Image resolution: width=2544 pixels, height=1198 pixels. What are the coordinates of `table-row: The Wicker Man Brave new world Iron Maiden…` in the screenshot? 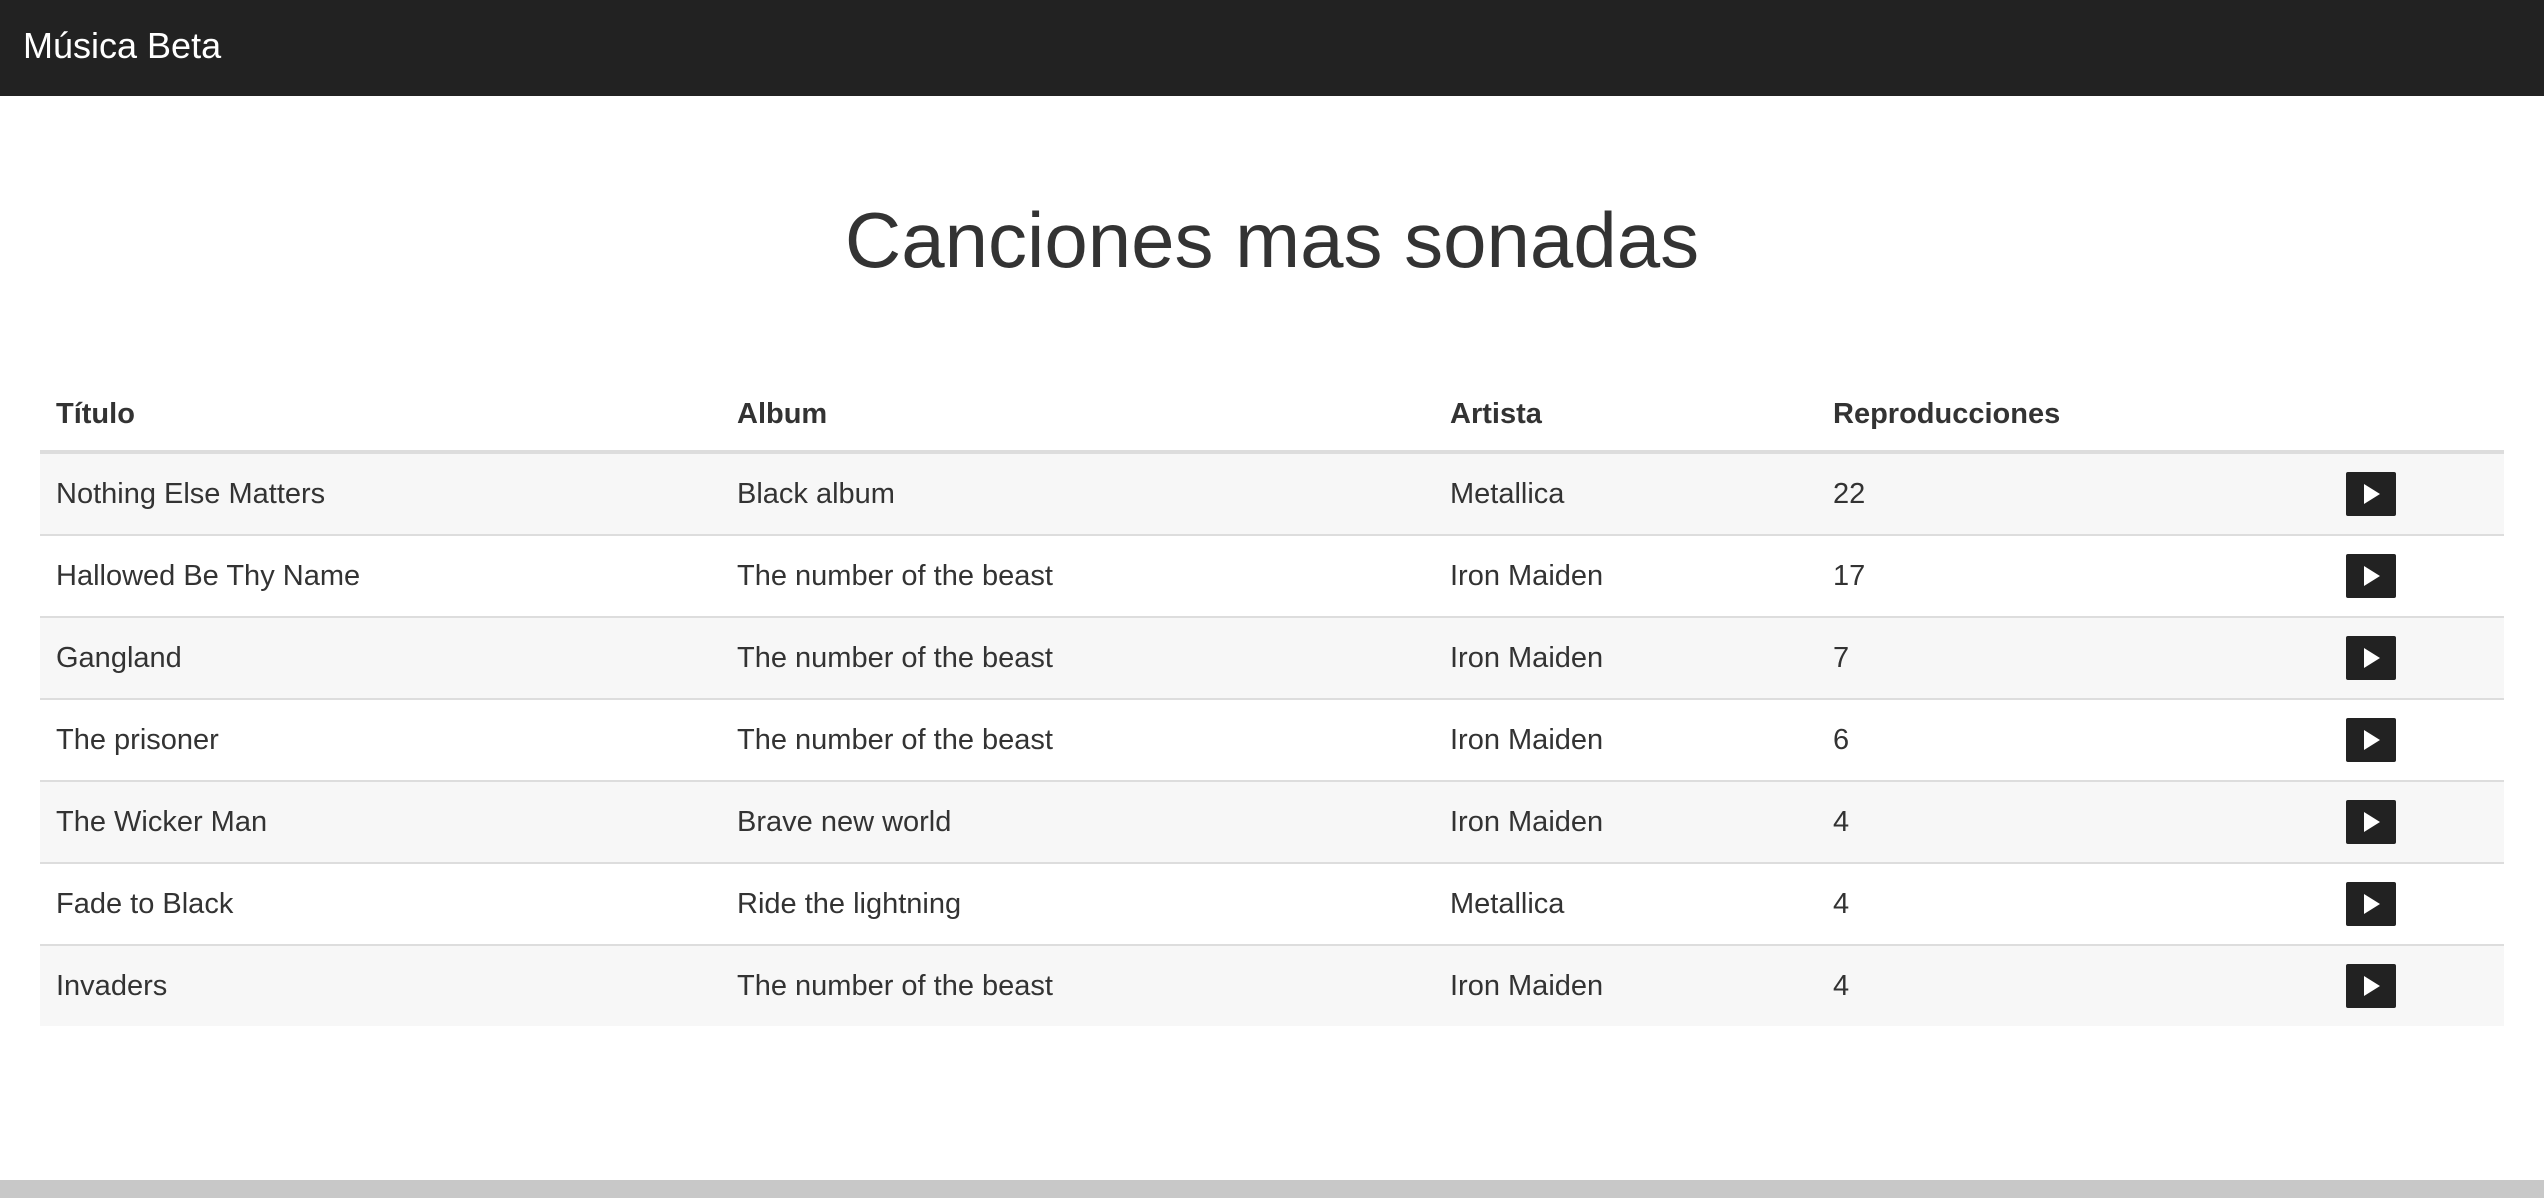 It's located at (1272, 822).